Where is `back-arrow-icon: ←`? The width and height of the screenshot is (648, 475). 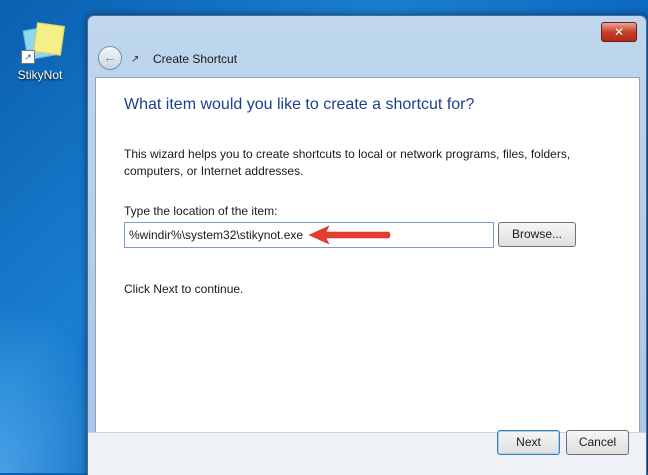 back-arrow-icon: ← is located at coordinates (110, 58).